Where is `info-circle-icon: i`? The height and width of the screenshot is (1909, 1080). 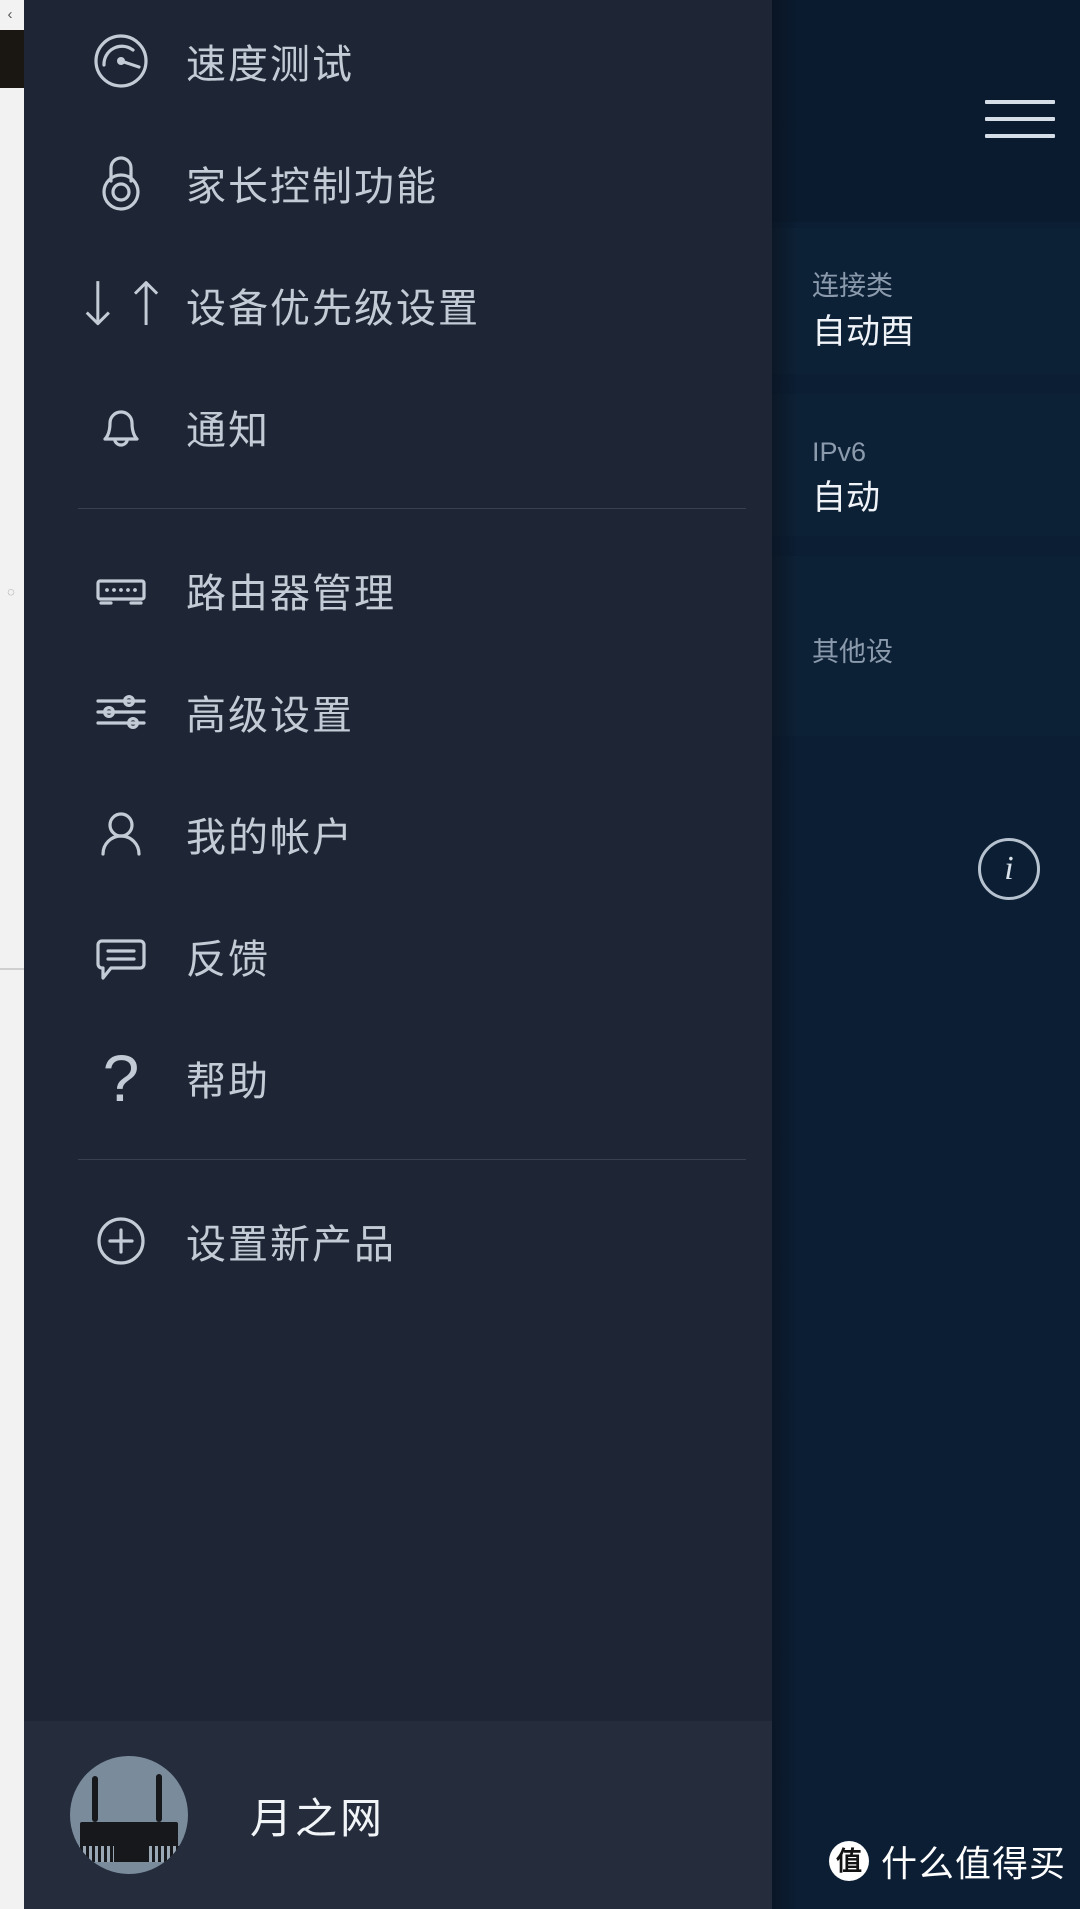 info-circle-icon: i is located at coordinates (1009, 869).